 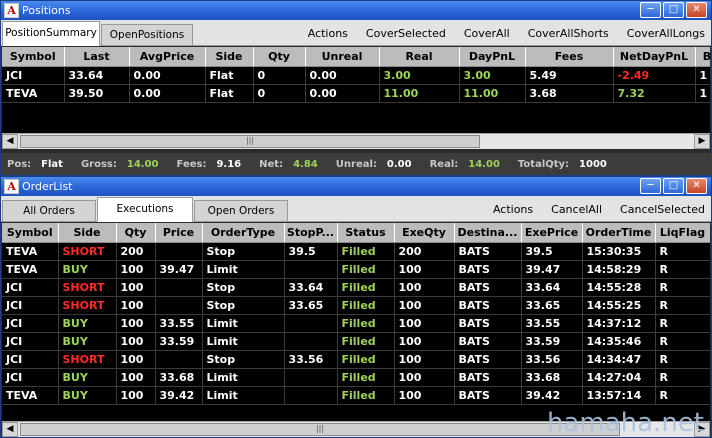 I want to click on cancel-selected-button: CancelSelected, so click(x=662, y=209).